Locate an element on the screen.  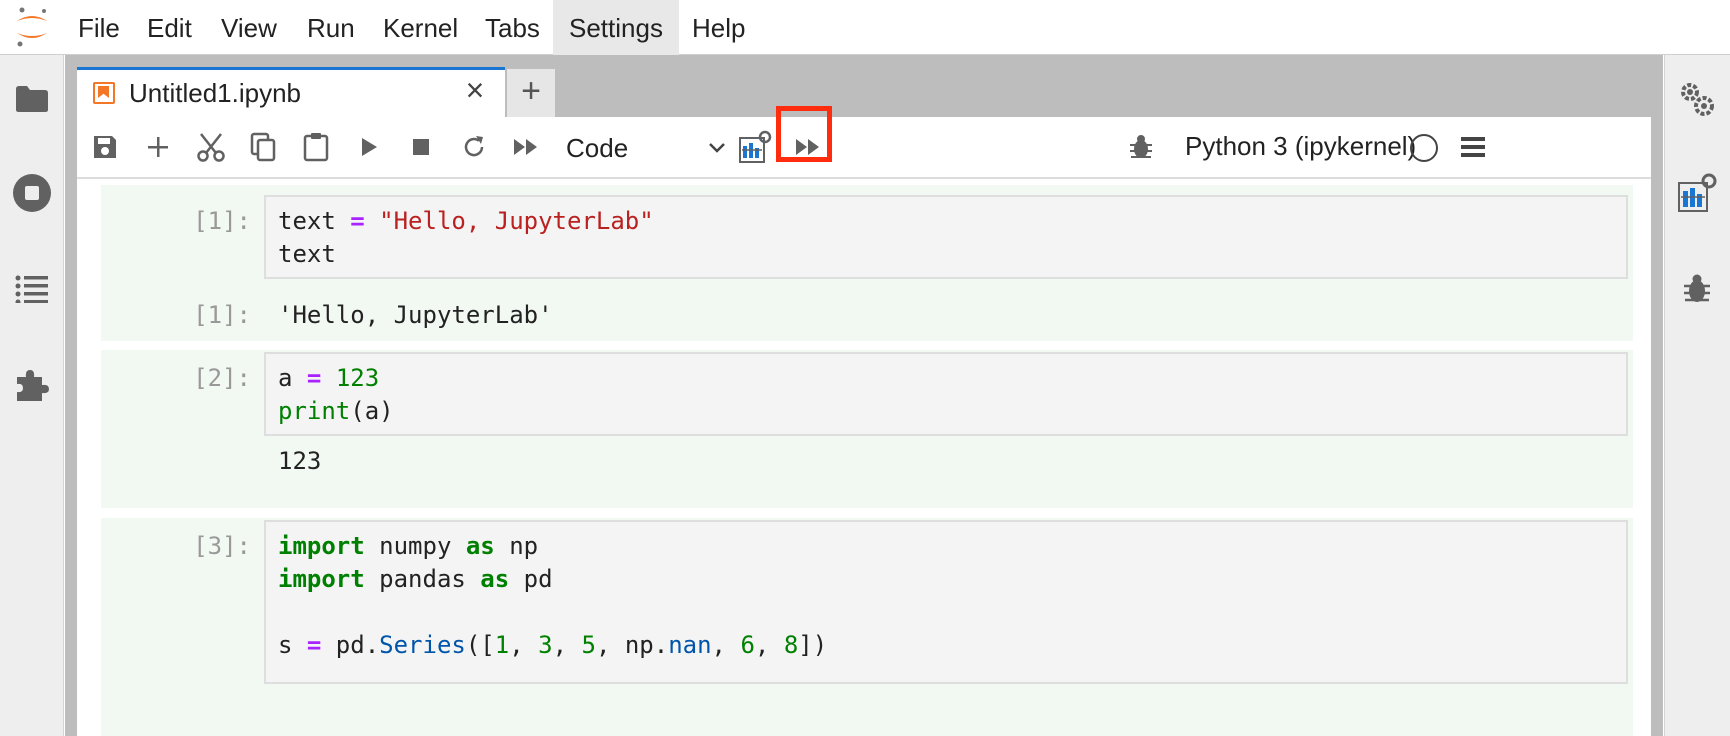
input-prompt: [1]: is located at coordinates (222, 221).